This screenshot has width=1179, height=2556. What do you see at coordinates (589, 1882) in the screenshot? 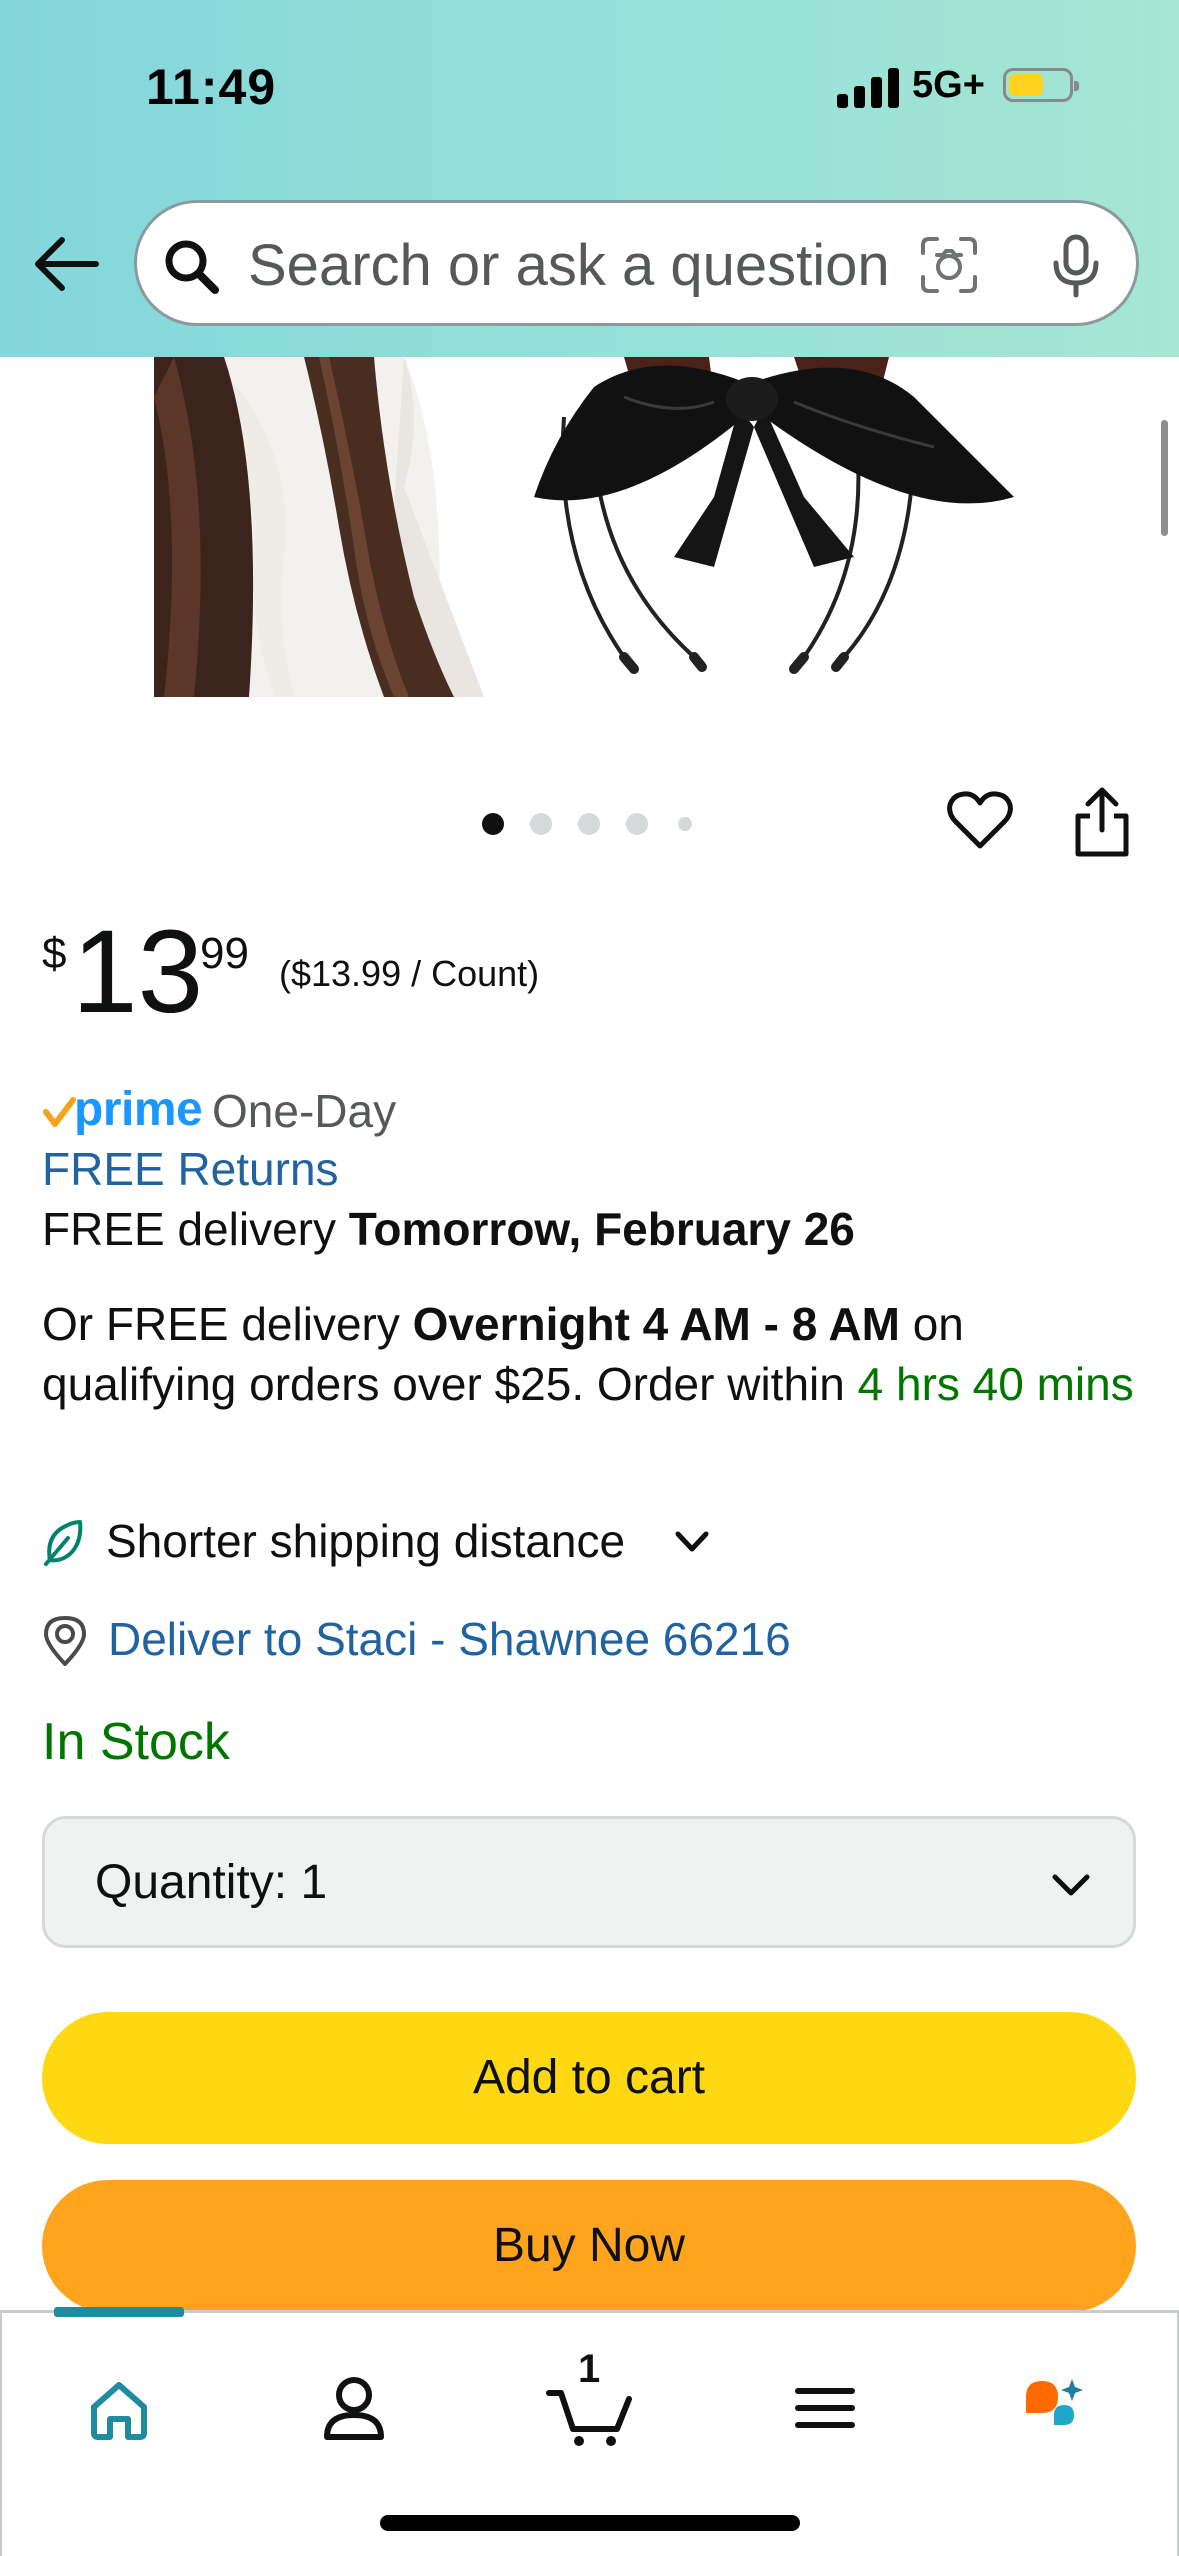
I see `quantity-select: Quantity: 1` at bounding box center [589, 1882].